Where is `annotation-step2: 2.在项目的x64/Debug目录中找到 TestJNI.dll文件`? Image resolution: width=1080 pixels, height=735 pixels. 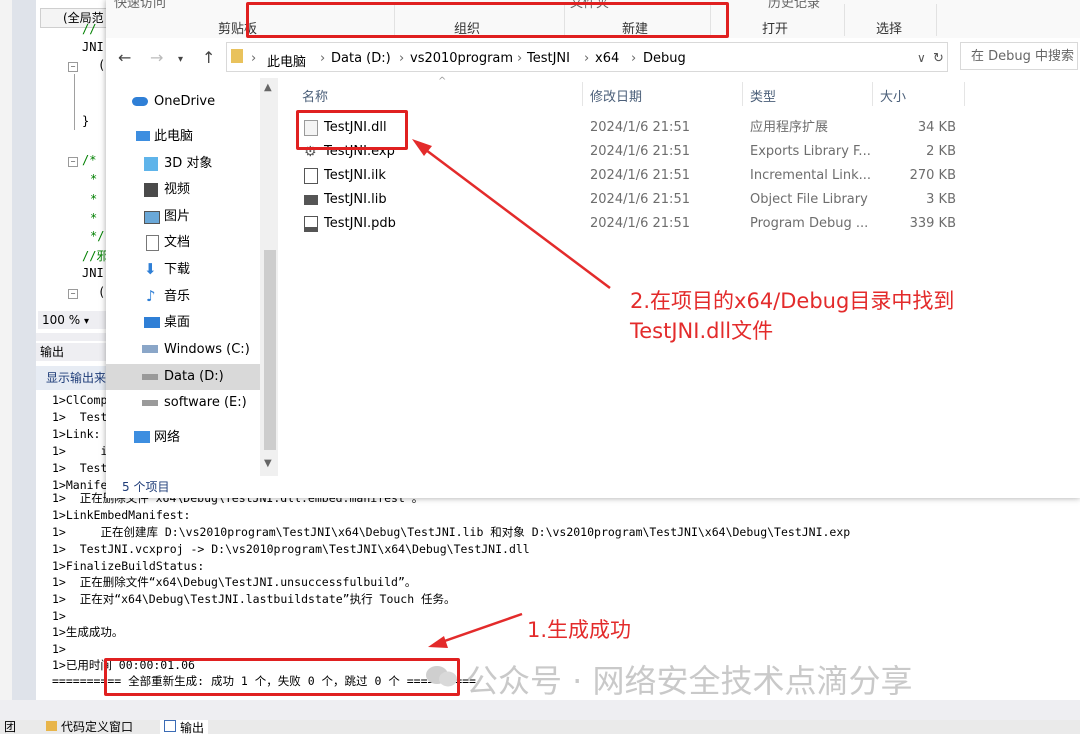 annotation-step2: 2.在项目的x64/Debug目录中找到 TestJNI.dll文件 is located at coordinates (792, 316).